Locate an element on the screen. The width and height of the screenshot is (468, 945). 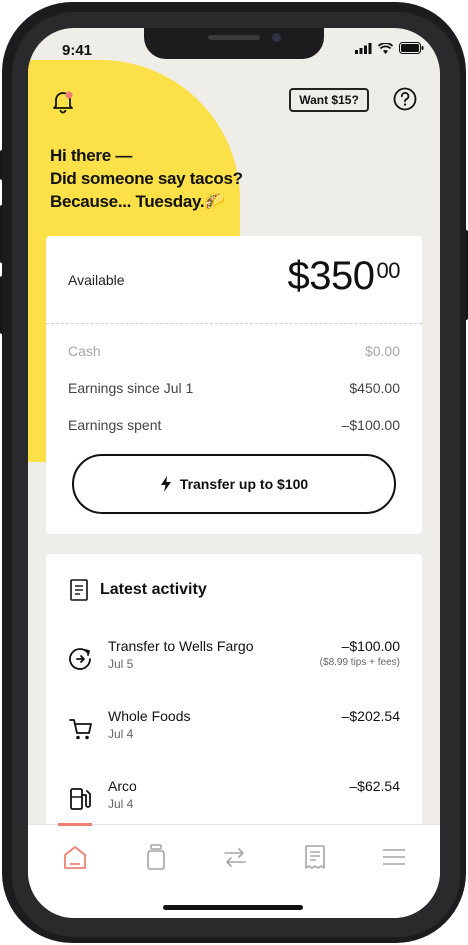
balance-row-spent: Earnings spent –$100.00 is located at coordinates (234, 425).